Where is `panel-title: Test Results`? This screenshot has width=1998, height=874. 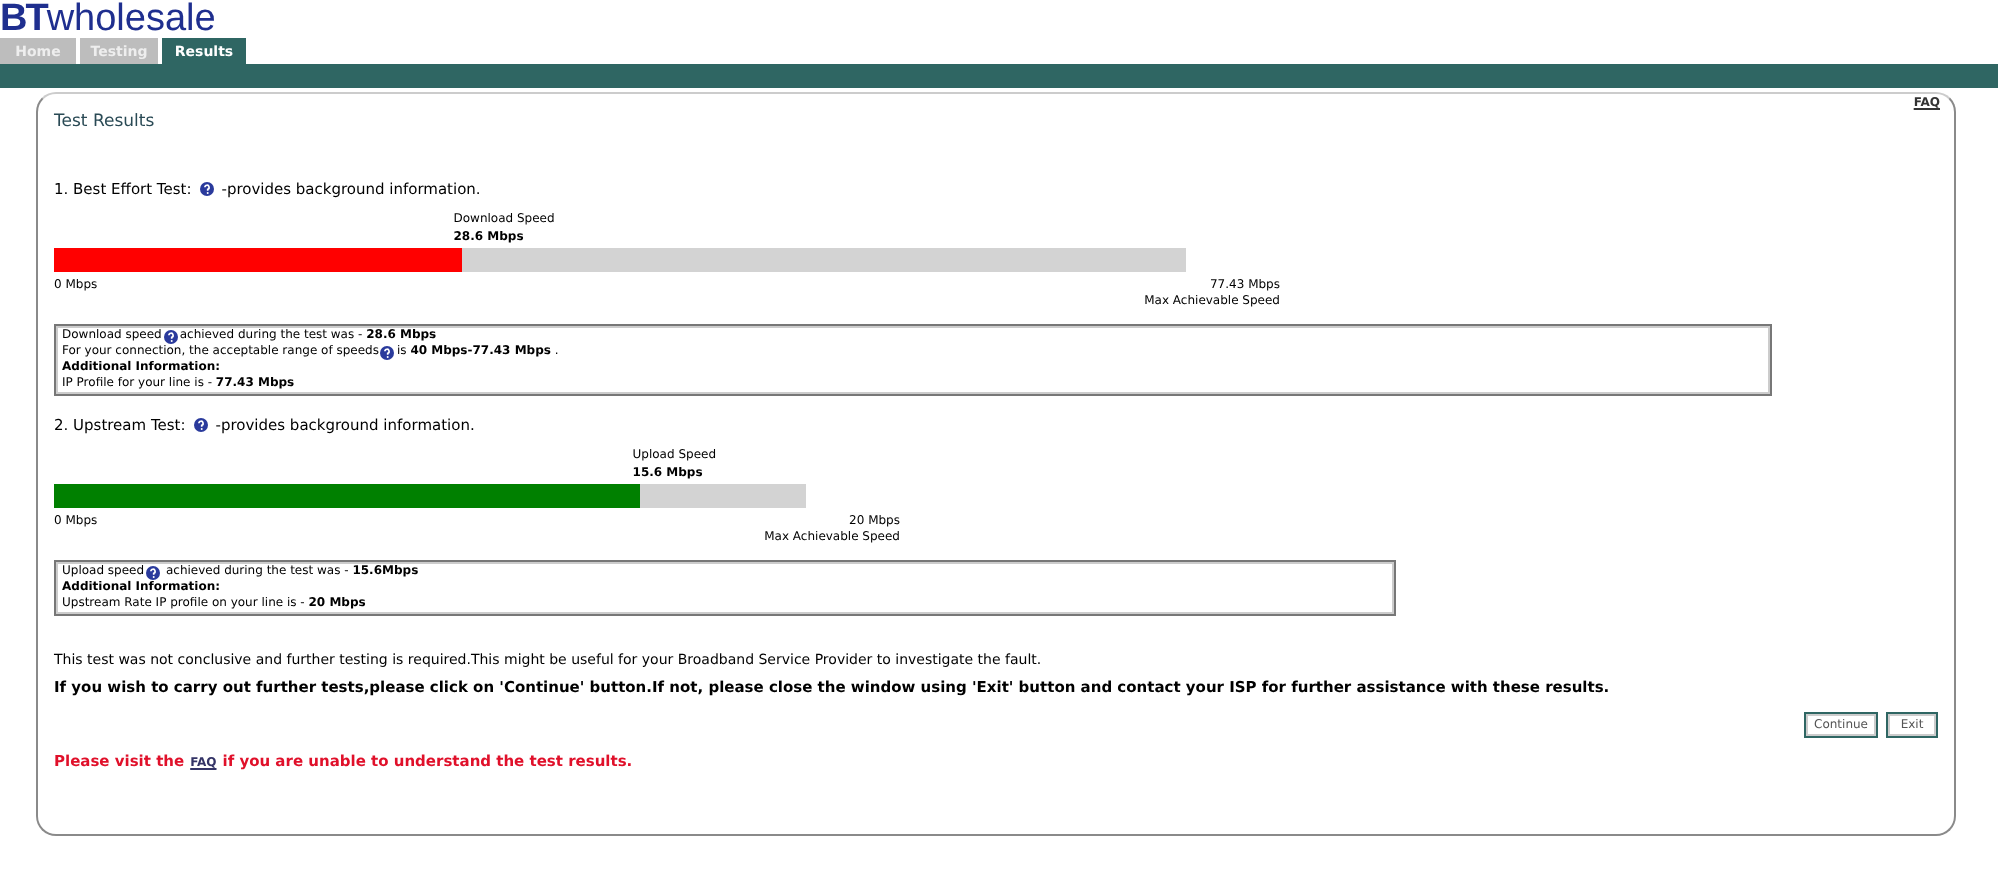 panel-title: Test Results is located at coordinates (105, 124).